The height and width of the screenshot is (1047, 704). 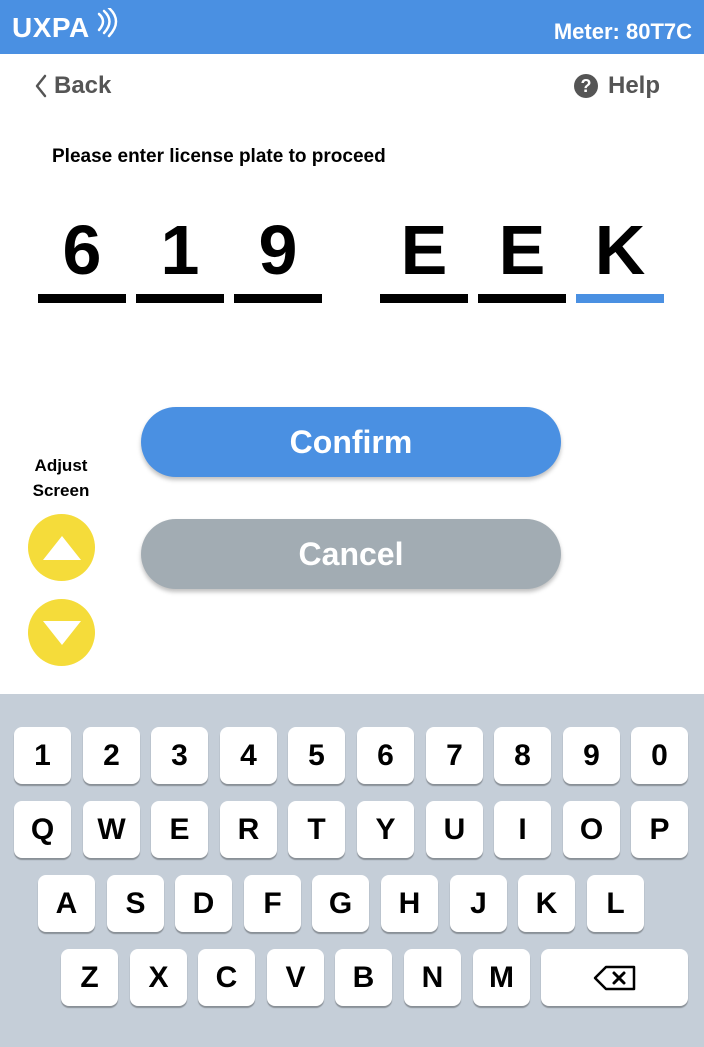 I want to click on key: 0, so click(x=659, y=755).